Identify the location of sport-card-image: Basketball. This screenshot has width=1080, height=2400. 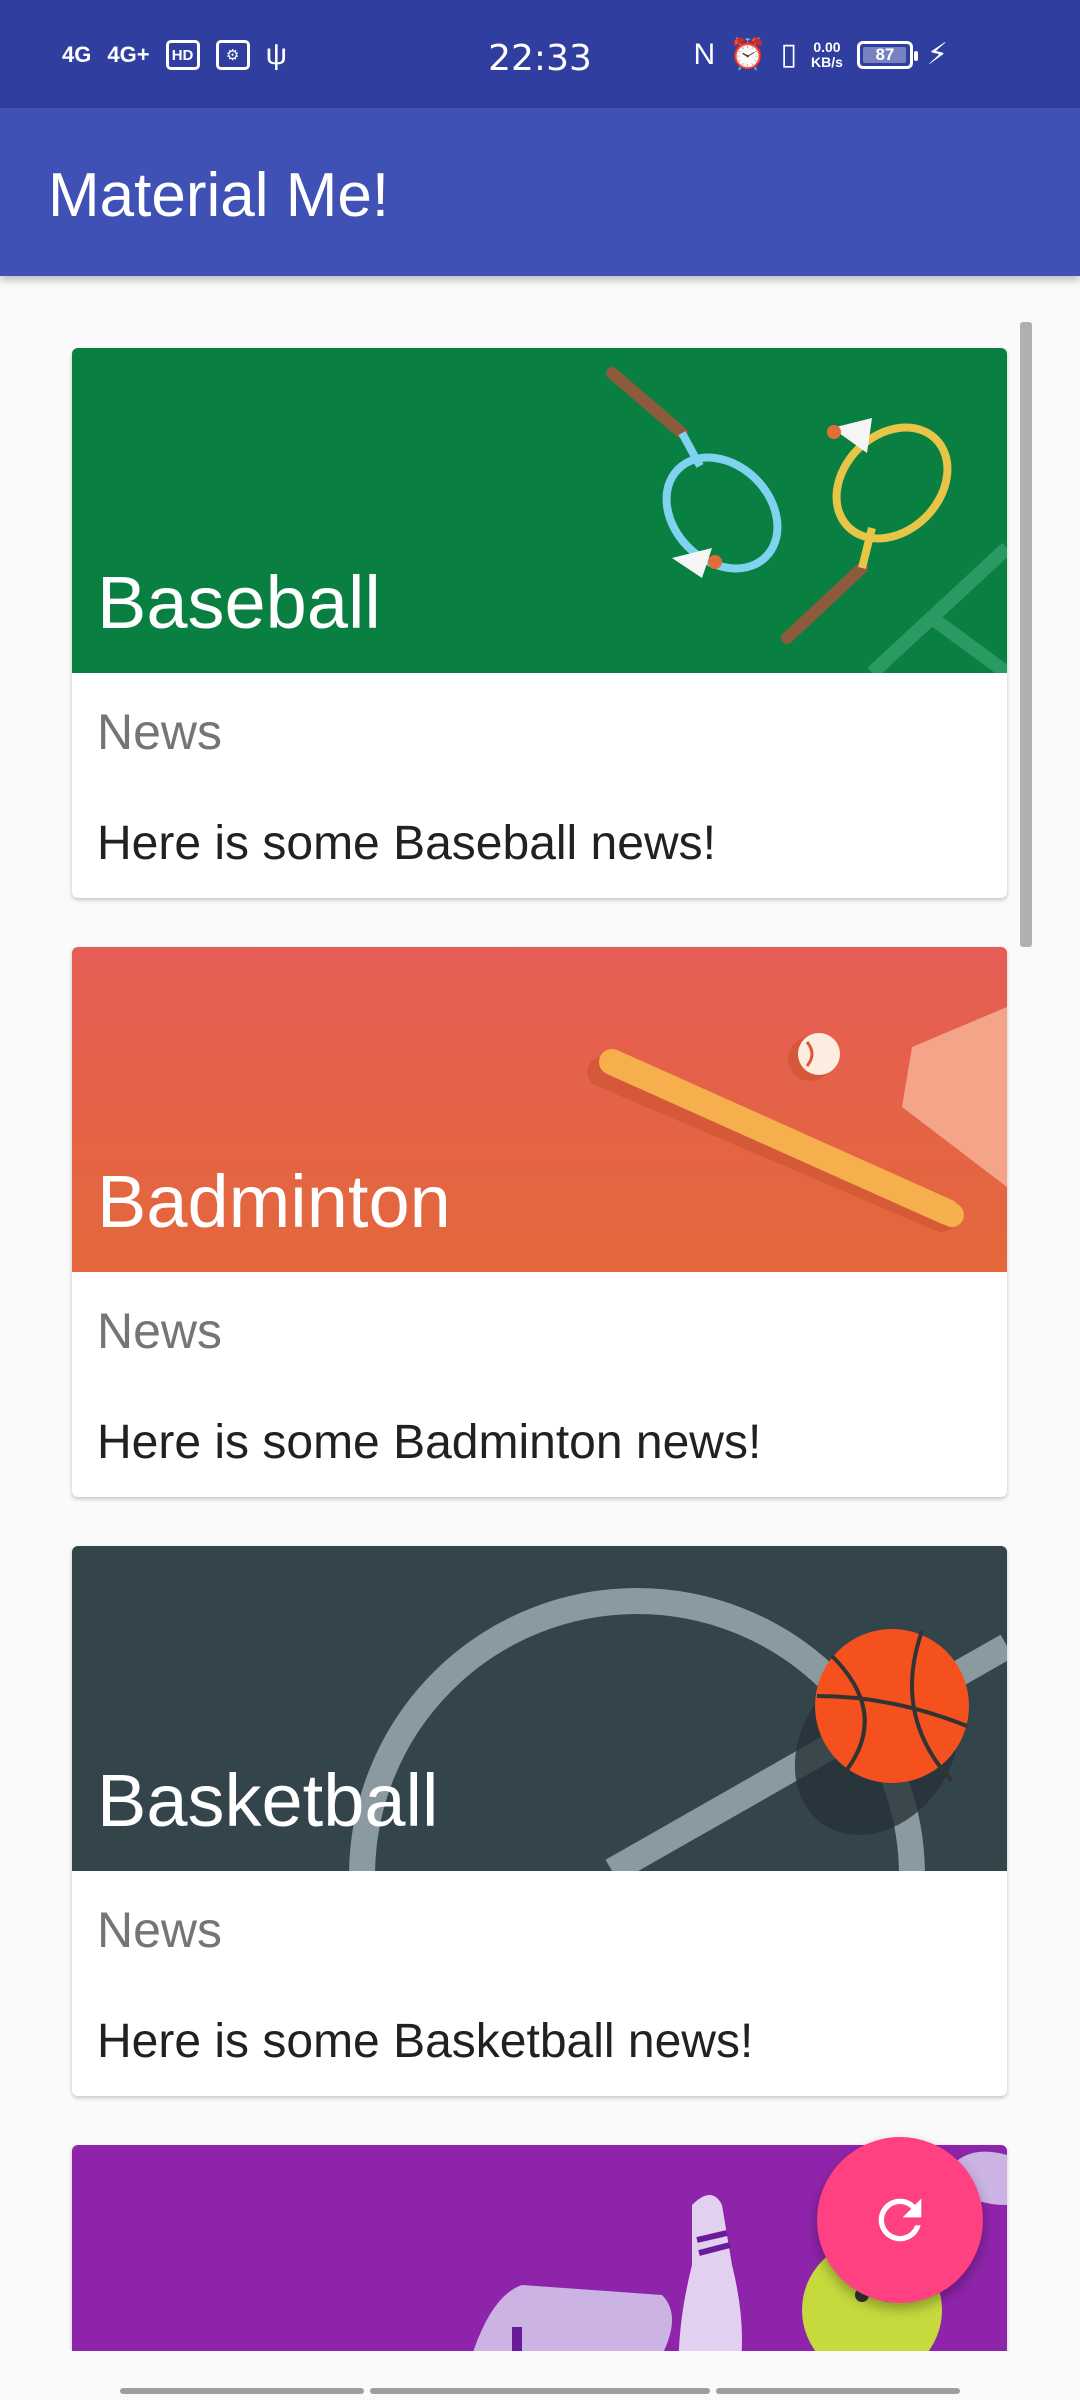
(539, 1708).